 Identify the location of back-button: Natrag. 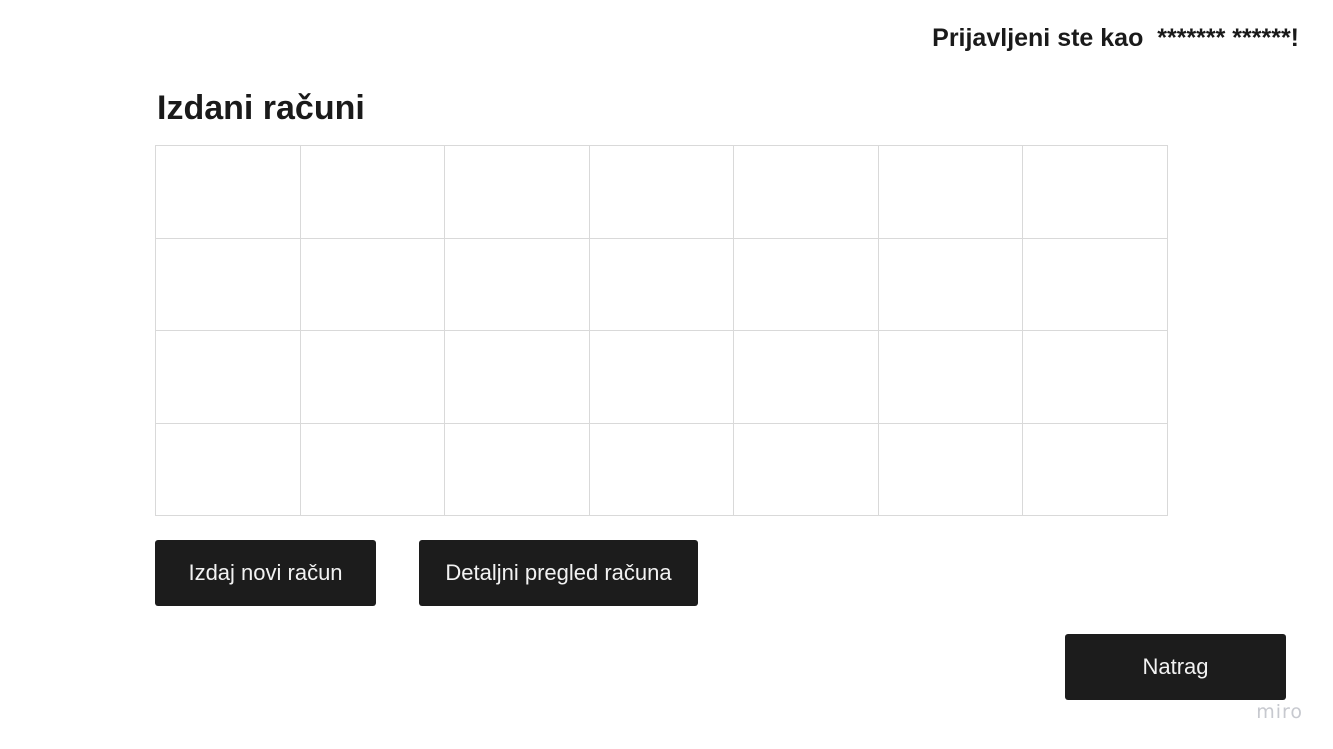
(1175, 667).